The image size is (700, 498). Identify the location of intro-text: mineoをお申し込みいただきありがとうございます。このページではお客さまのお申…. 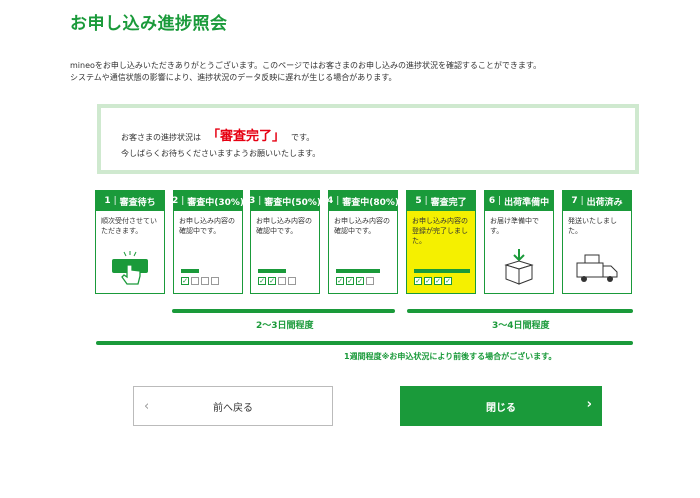
(305, 72).